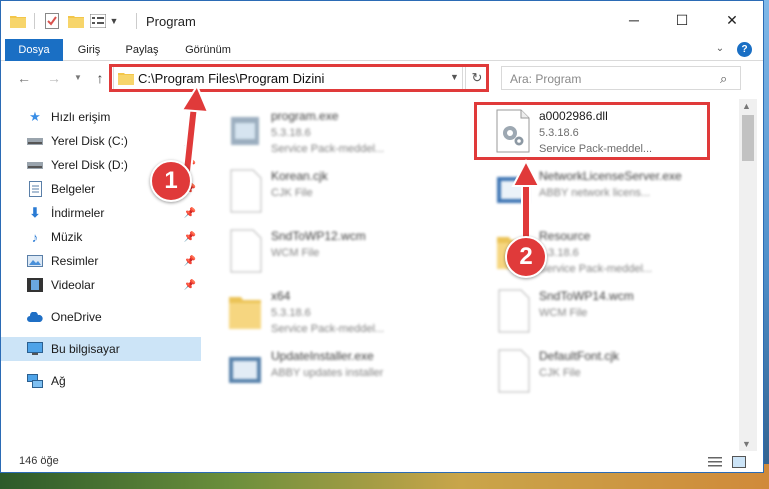  What do you see at coordinates (720, 50) in the screenshot?
I see `expand-ribbon-icon: ⌄` at bounding box center [720, 50].